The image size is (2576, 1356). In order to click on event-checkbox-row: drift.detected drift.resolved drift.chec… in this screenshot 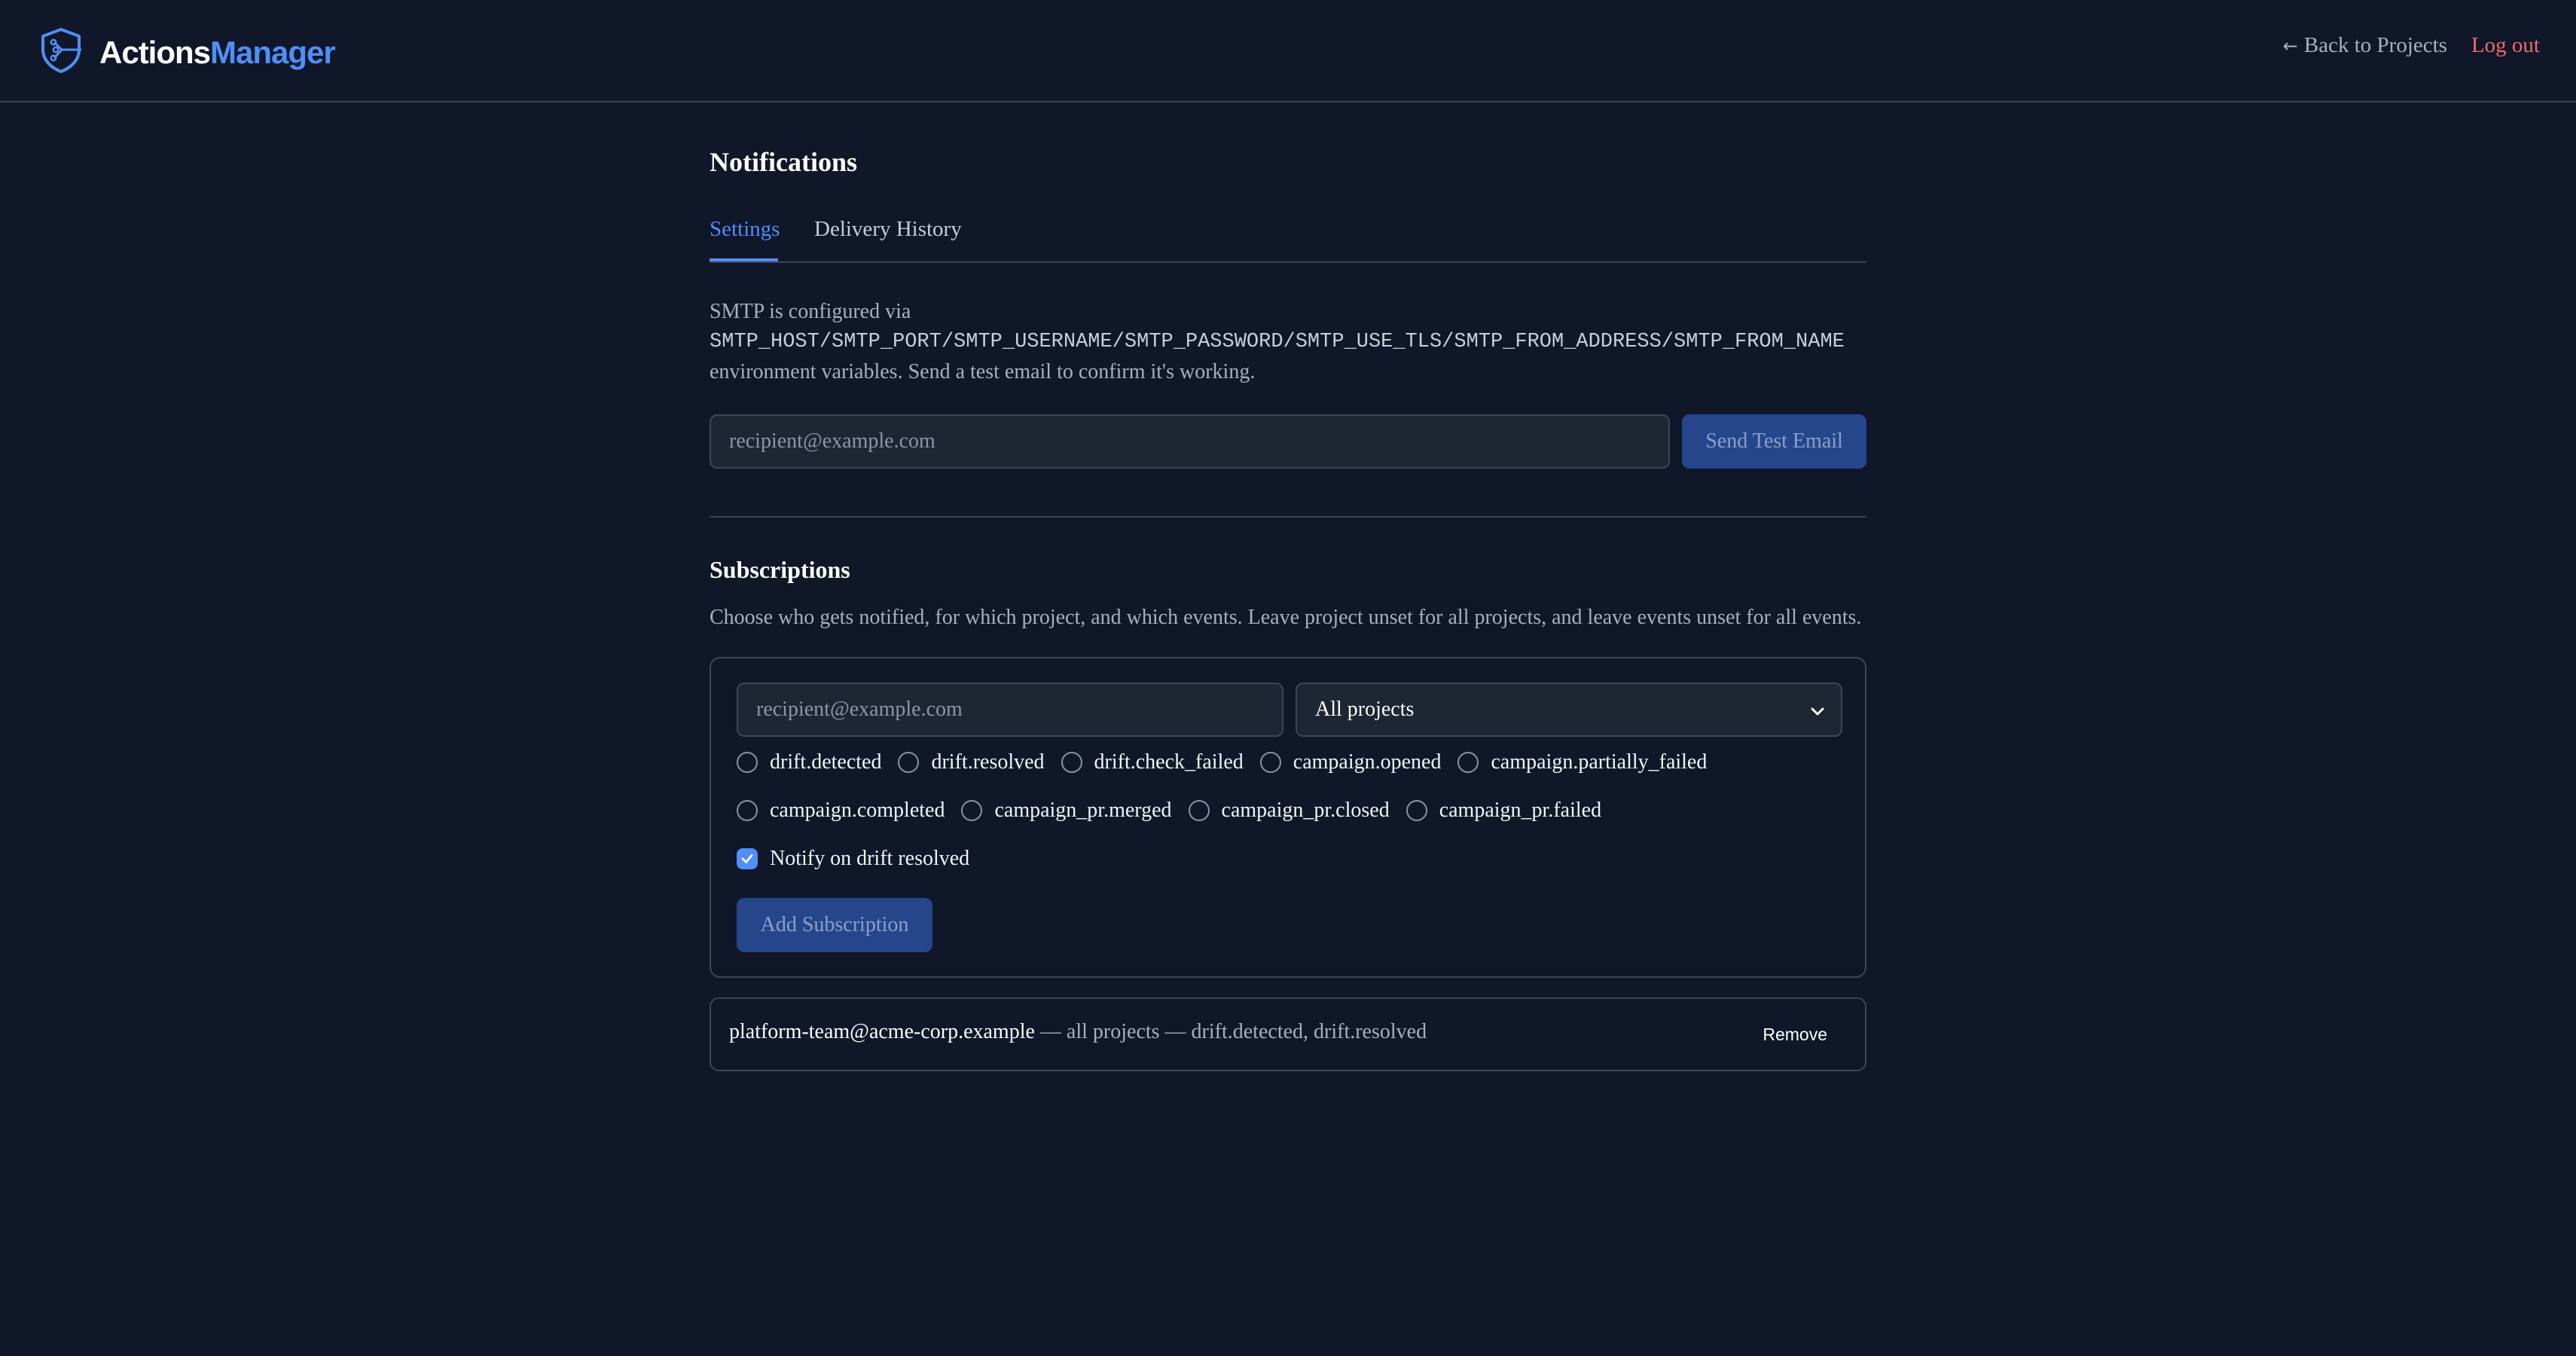, I will do `click(1230, 762)`.